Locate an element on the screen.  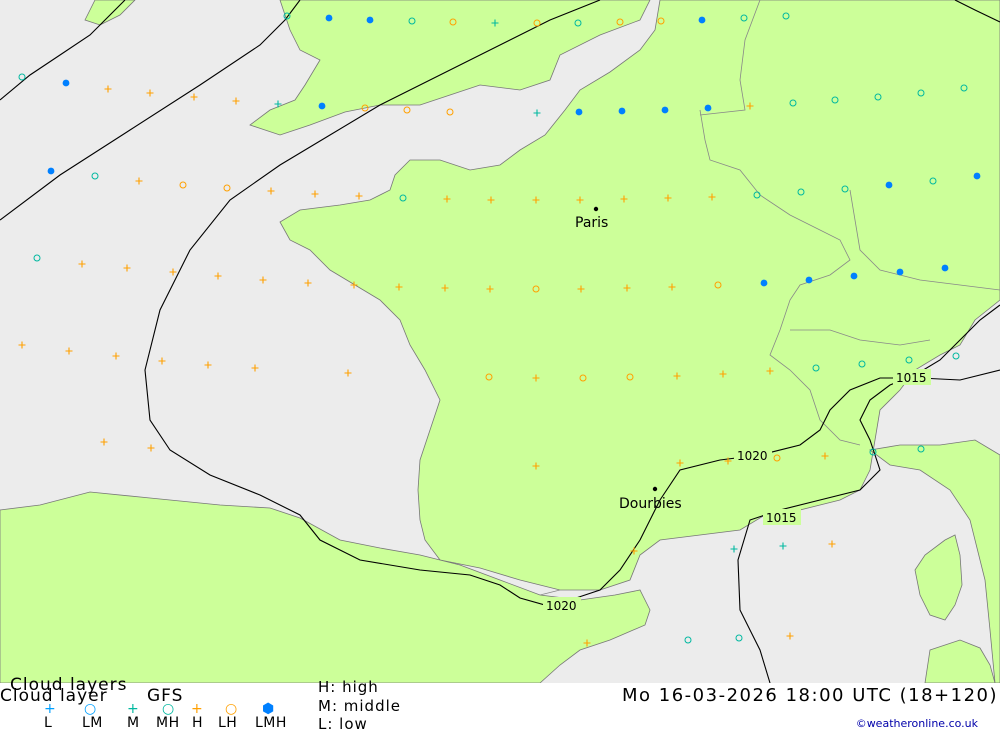
legend-label-h: H is located at coordinates (198, 723).